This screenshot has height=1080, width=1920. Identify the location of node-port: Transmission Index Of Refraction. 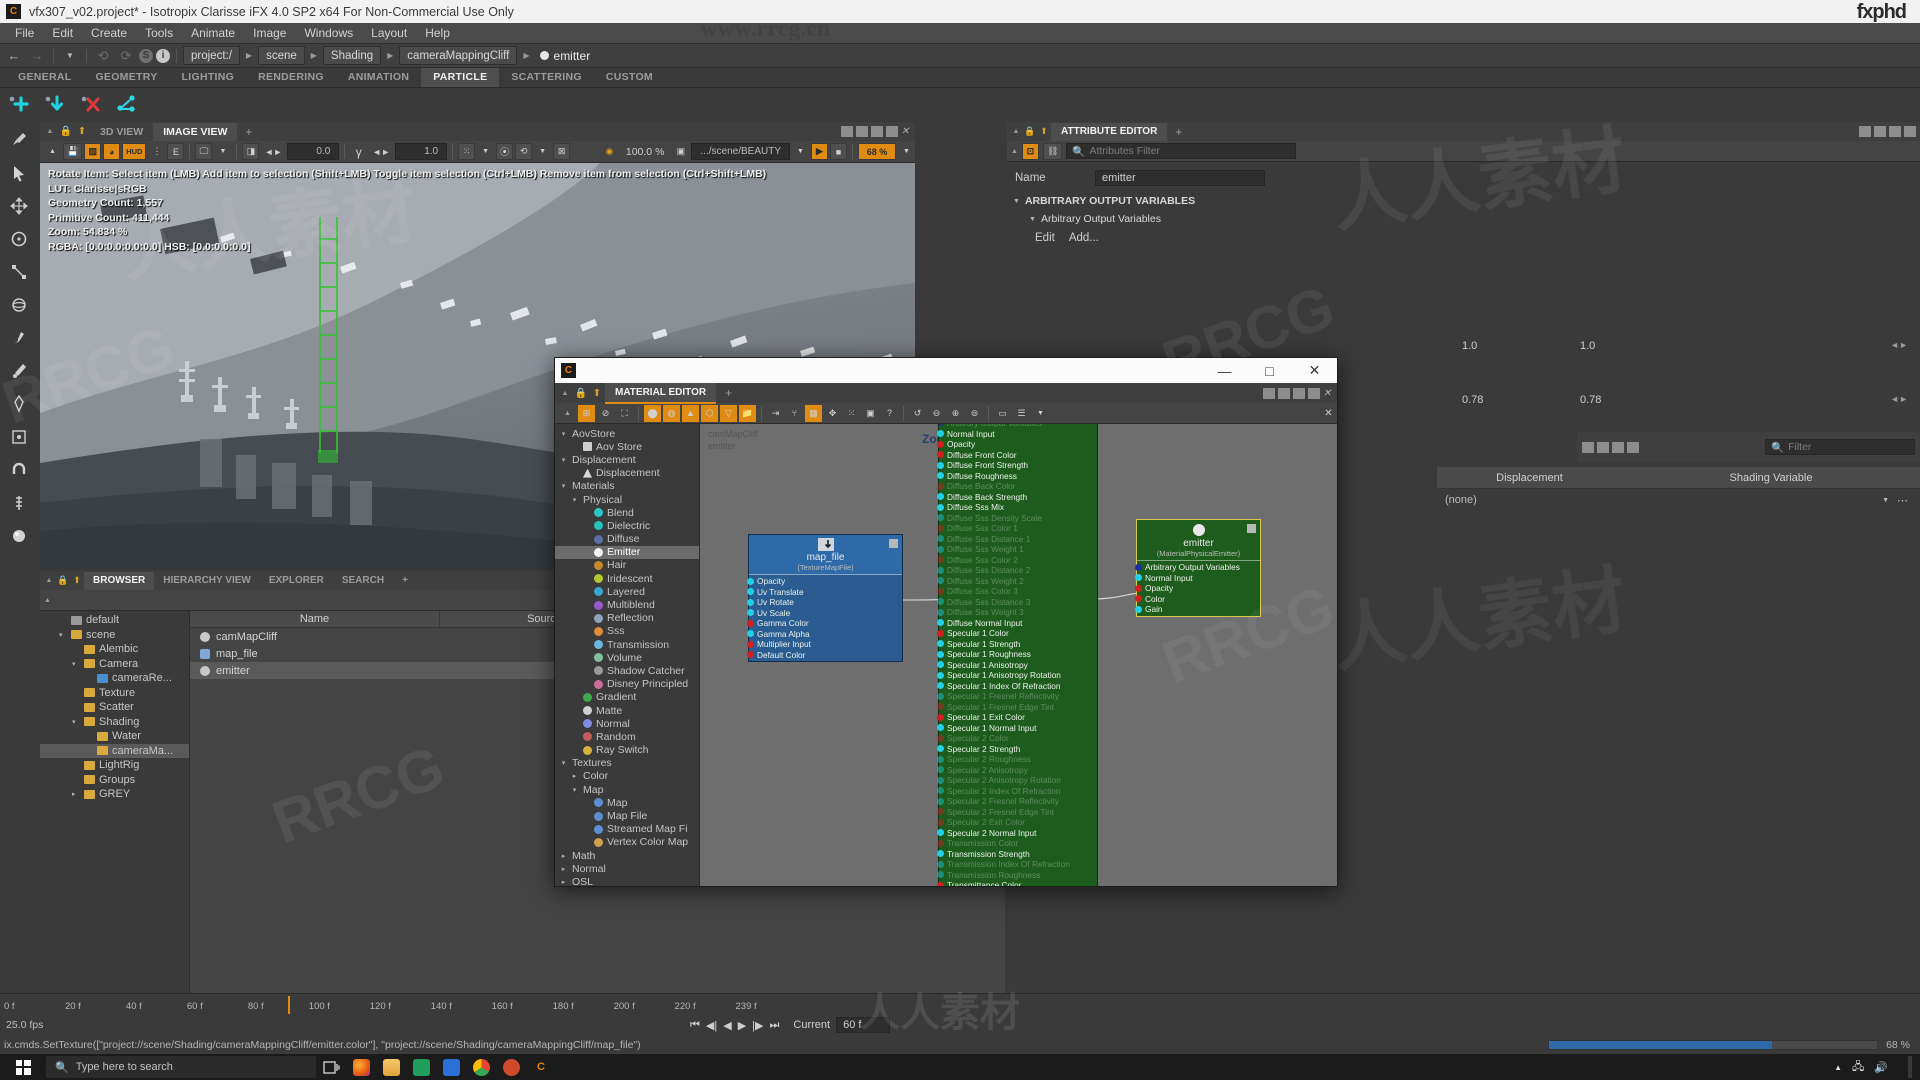
(1017, 864).